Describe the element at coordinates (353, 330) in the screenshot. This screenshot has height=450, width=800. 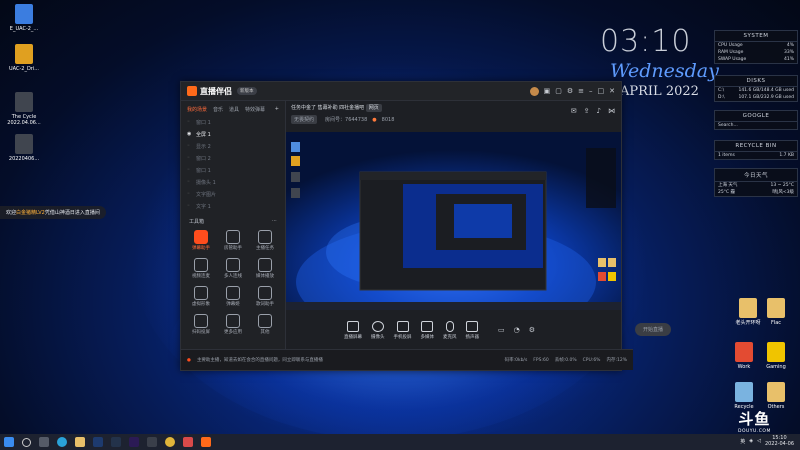
I see `add-screen-button: 直播屏幕` at that location.